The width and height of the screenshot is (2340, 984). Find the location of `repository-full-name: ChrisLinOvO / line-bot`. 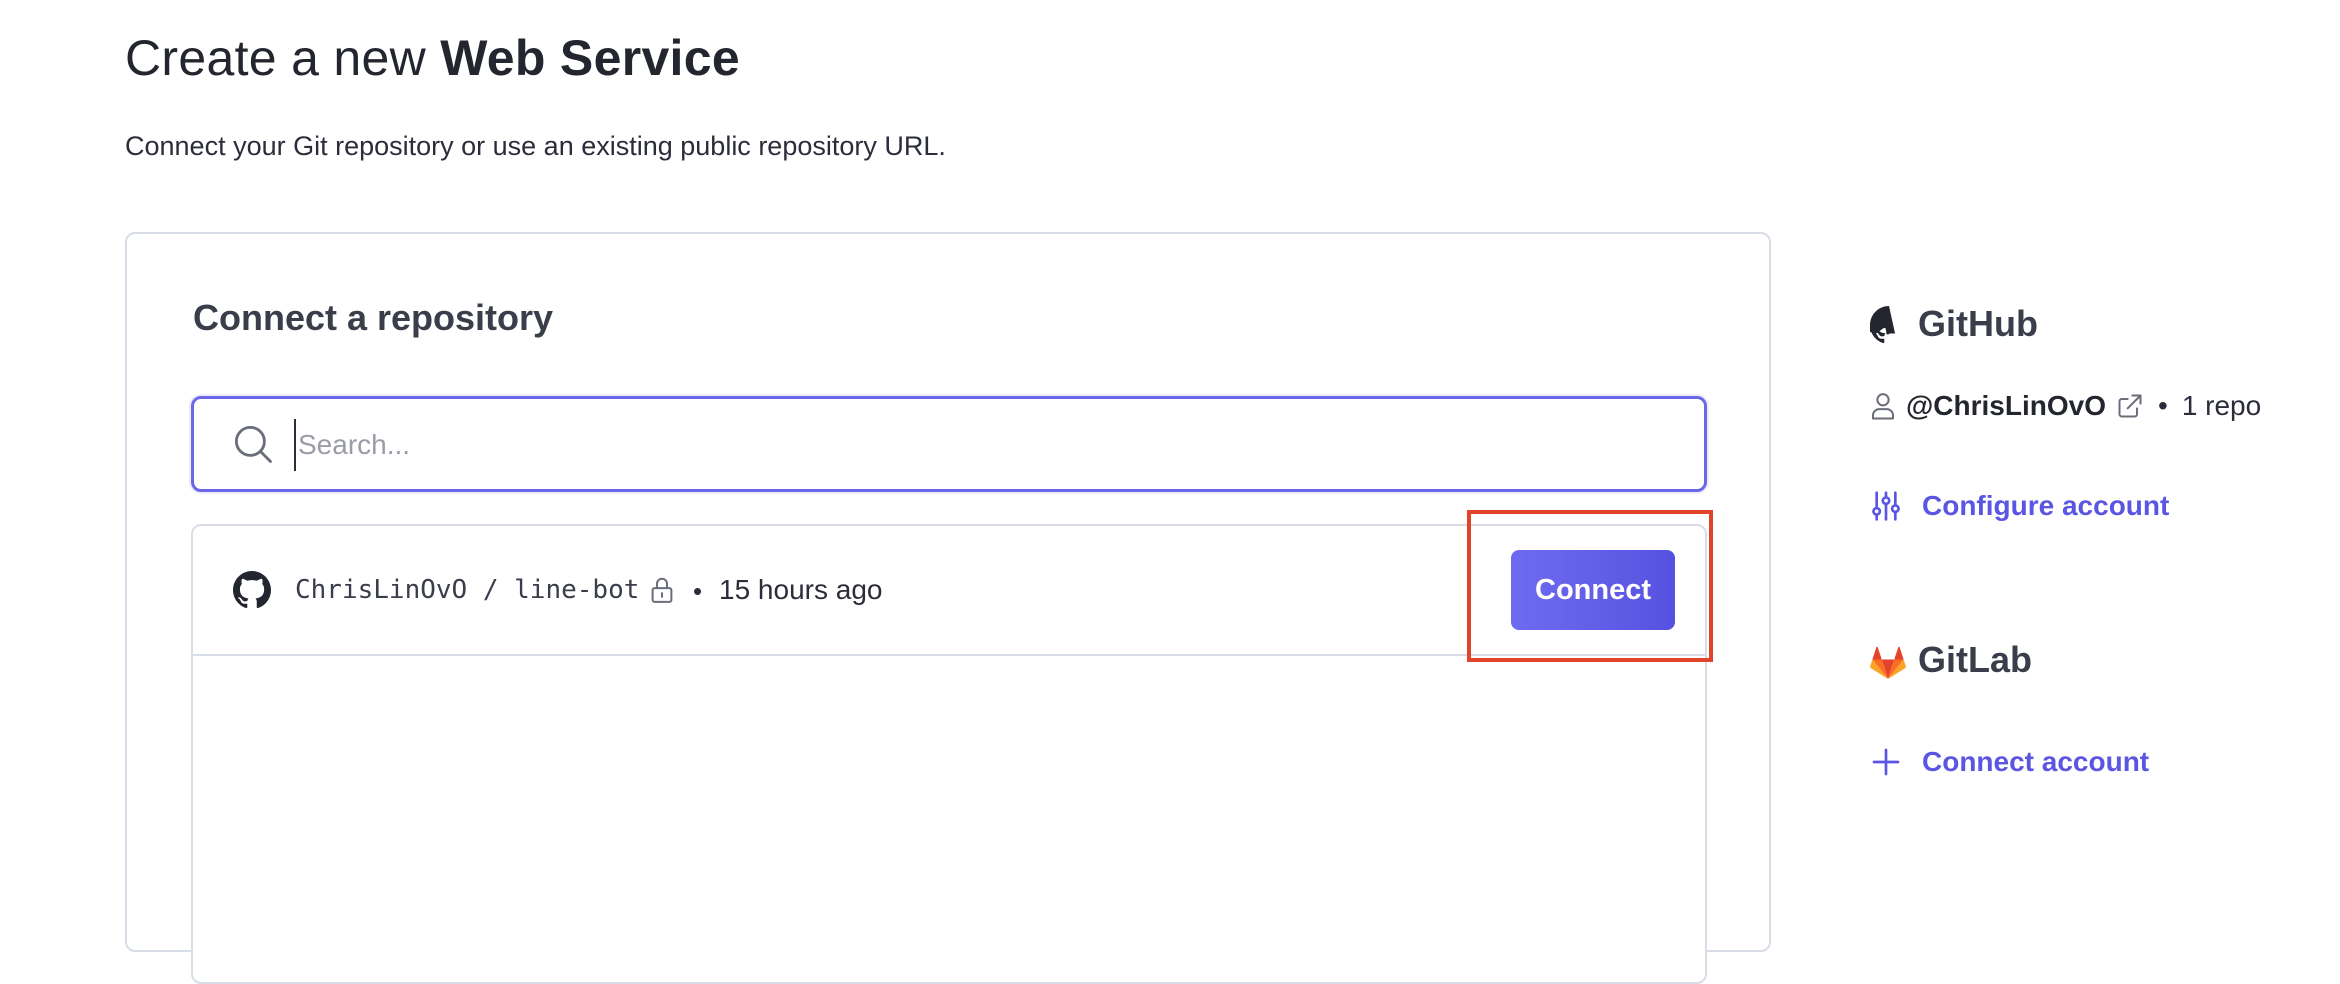

repository-full-name: ChrisLinOvO / line-bot is located at coordinates (467, 590).